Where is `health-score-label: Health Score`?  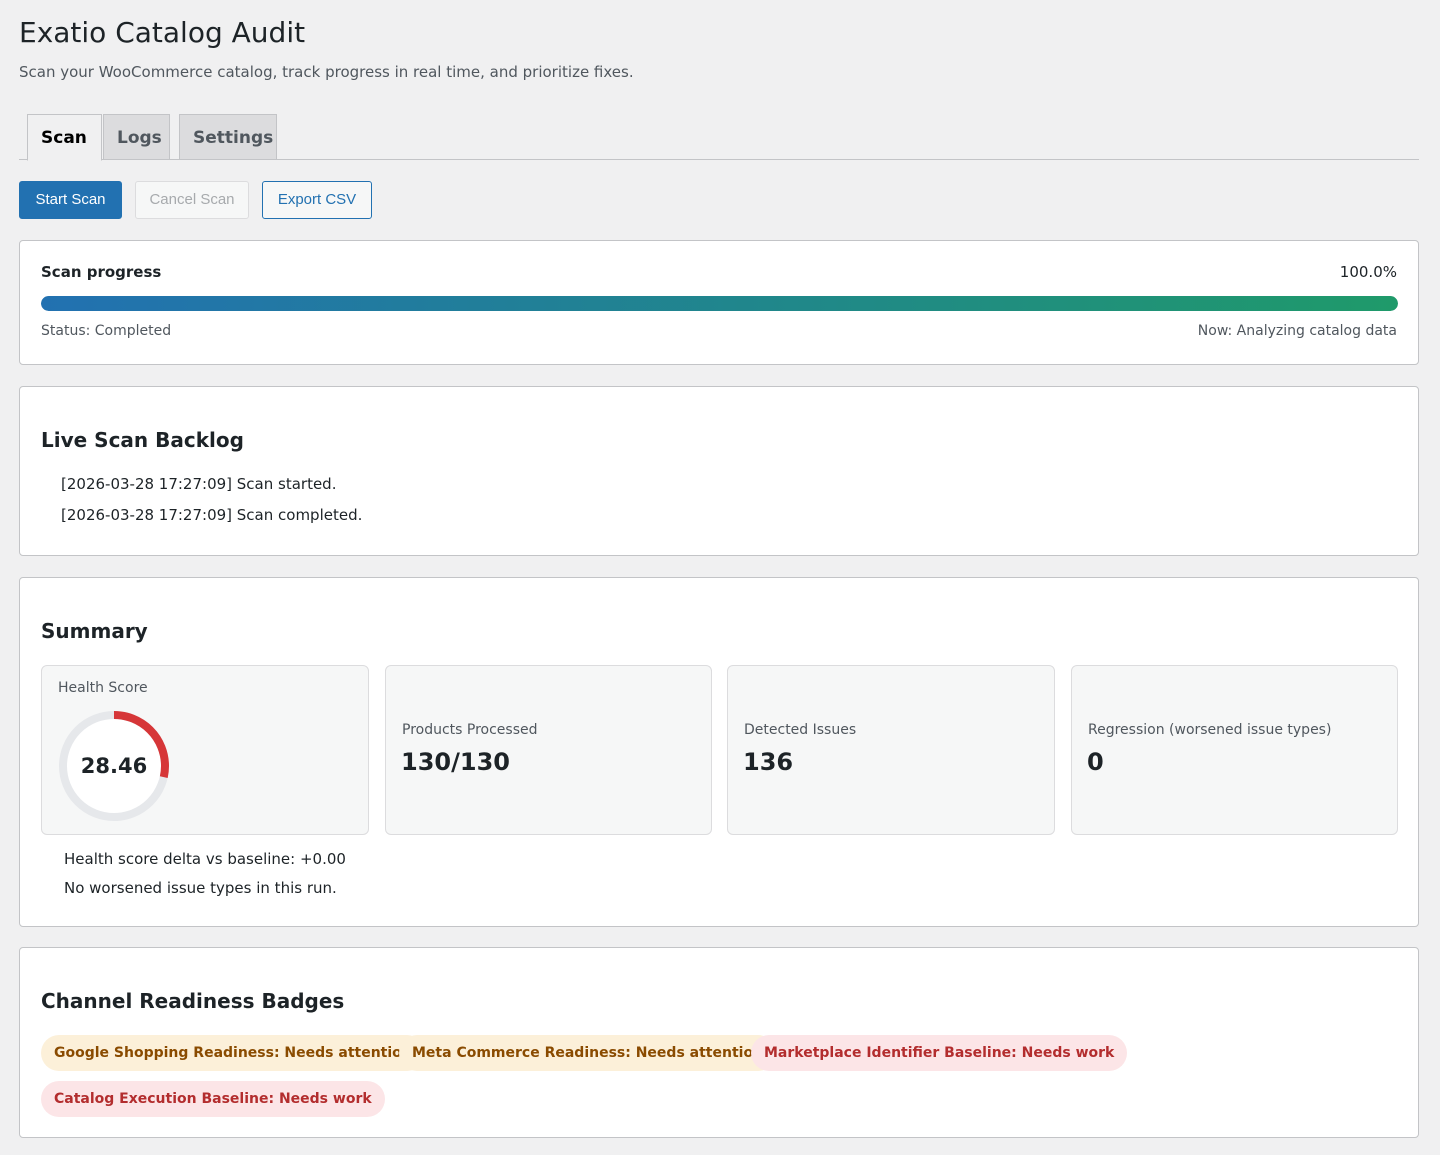 health-score-label: Health Score is located at coordinates (103, 688).